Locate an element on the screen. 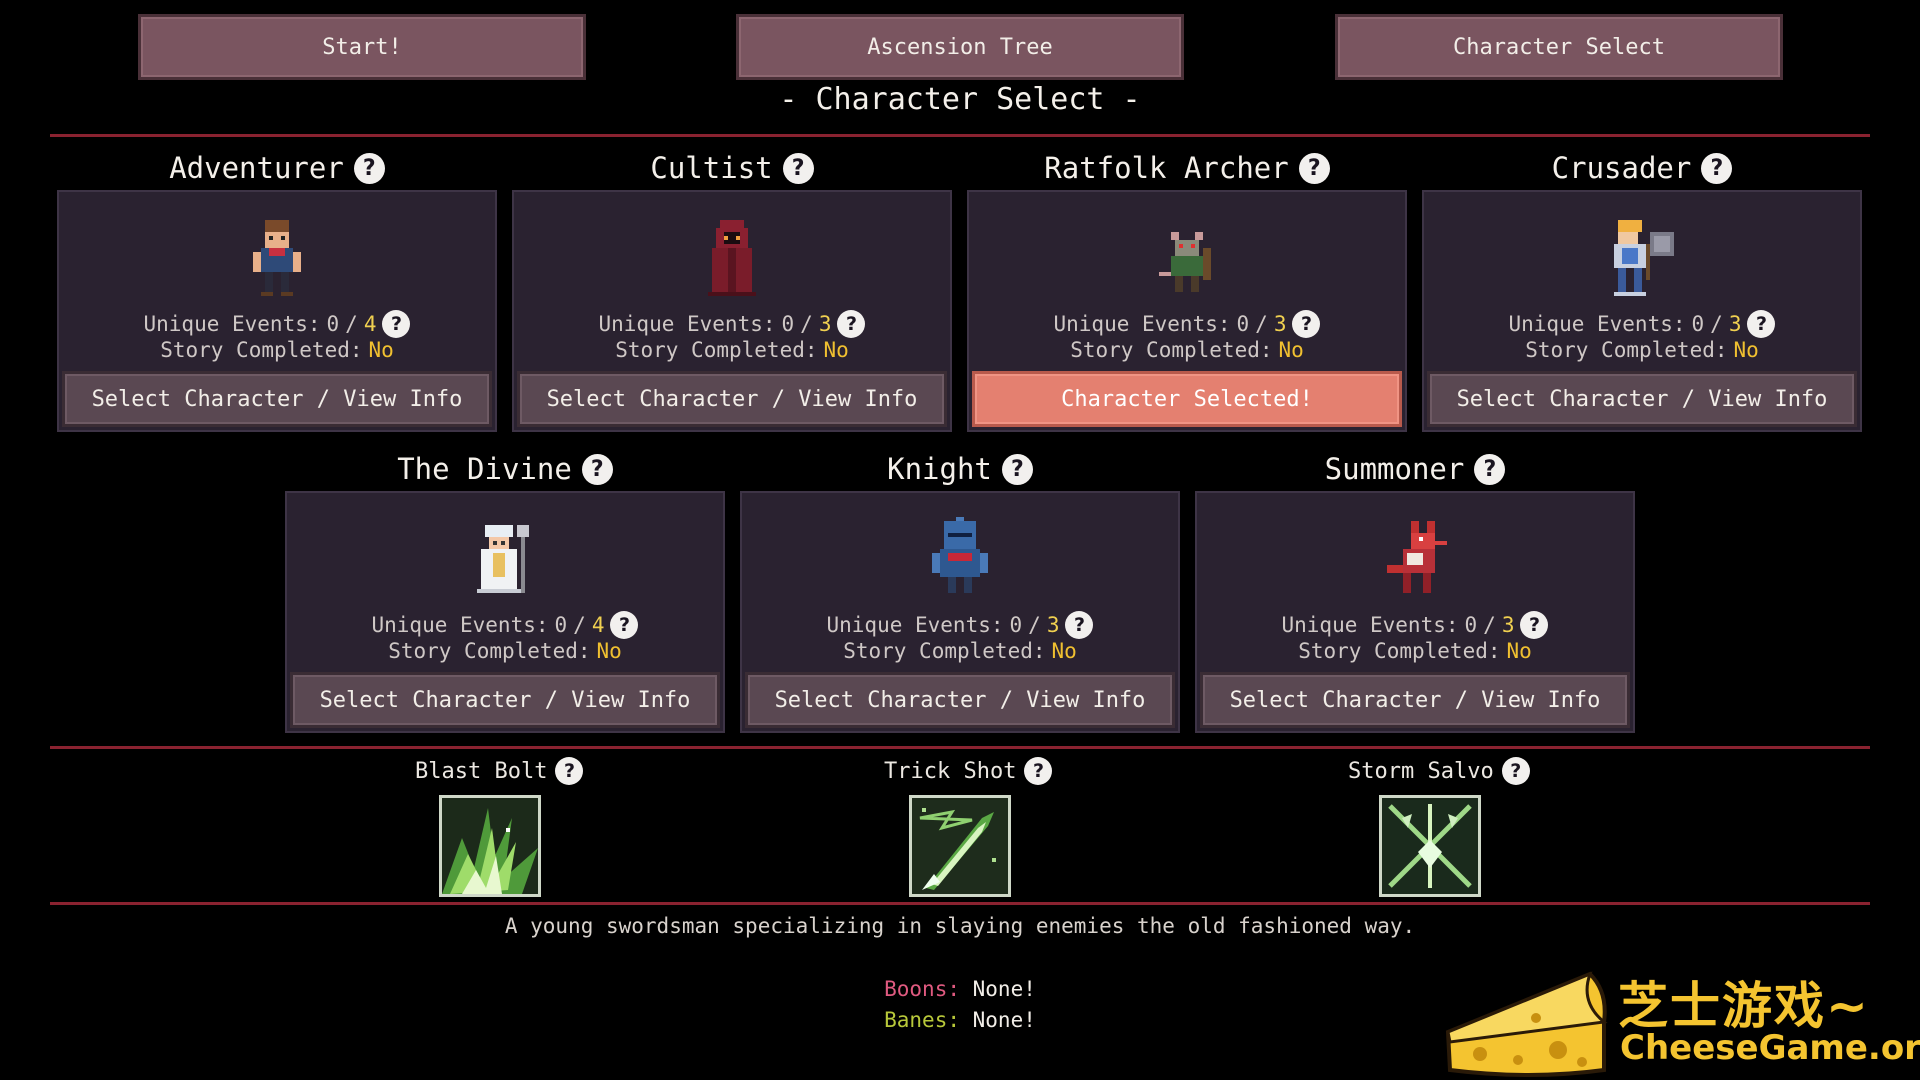  character-name: Cultist is located at coordinates (711, 168).